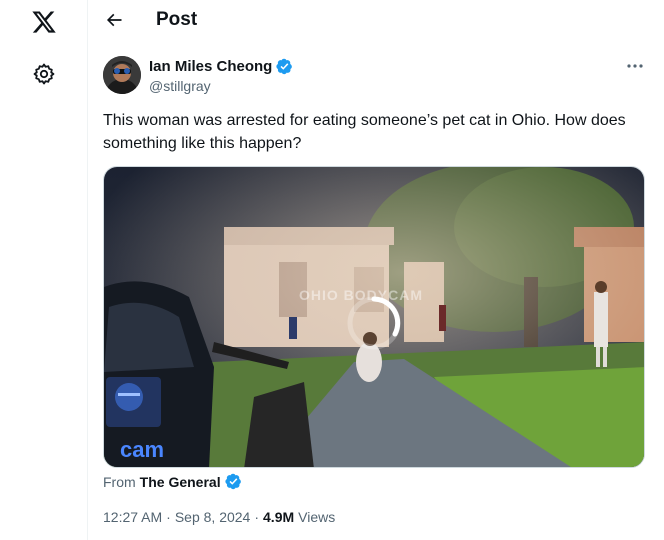  What do you see at coordinates (635, 66) in the screenshot?
I see `more-options-icon` at bounding box center [635, 66].